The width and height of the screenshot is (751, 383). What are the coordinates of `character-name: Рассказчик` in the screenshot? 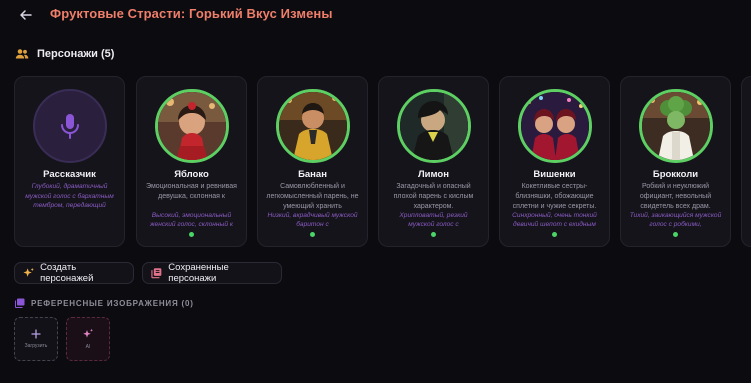 It's located at (69, 174).